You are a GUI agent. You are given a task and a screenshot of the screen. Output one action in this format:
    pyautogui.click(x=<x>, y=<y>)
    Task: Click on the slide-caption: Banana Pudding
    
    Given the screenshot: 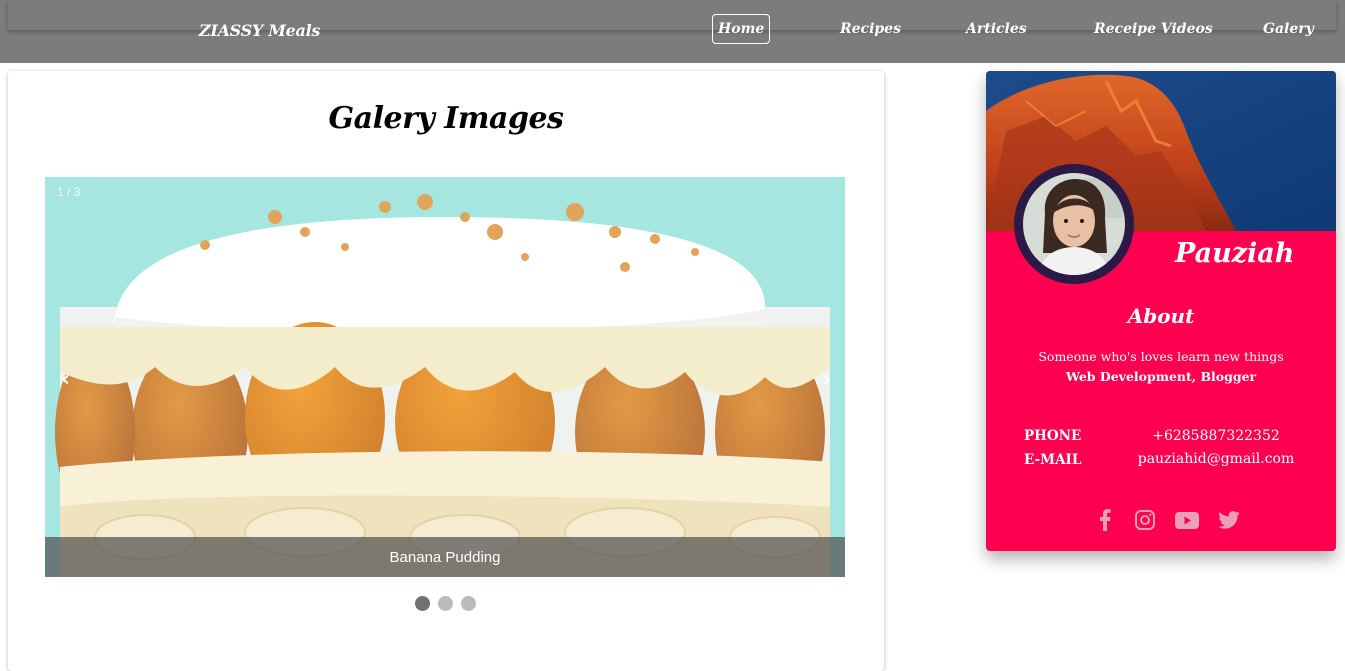 What is the action you would take?
    pyautogui.click(x=445, y=557)
    